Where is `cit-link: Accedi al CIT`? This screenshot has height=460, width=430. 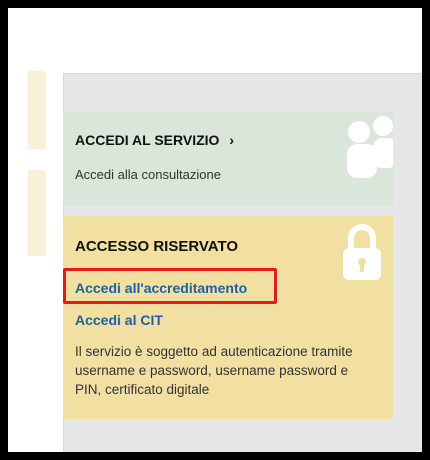
cit-link: Accedi al CIT is located at coordinates (119, 320).